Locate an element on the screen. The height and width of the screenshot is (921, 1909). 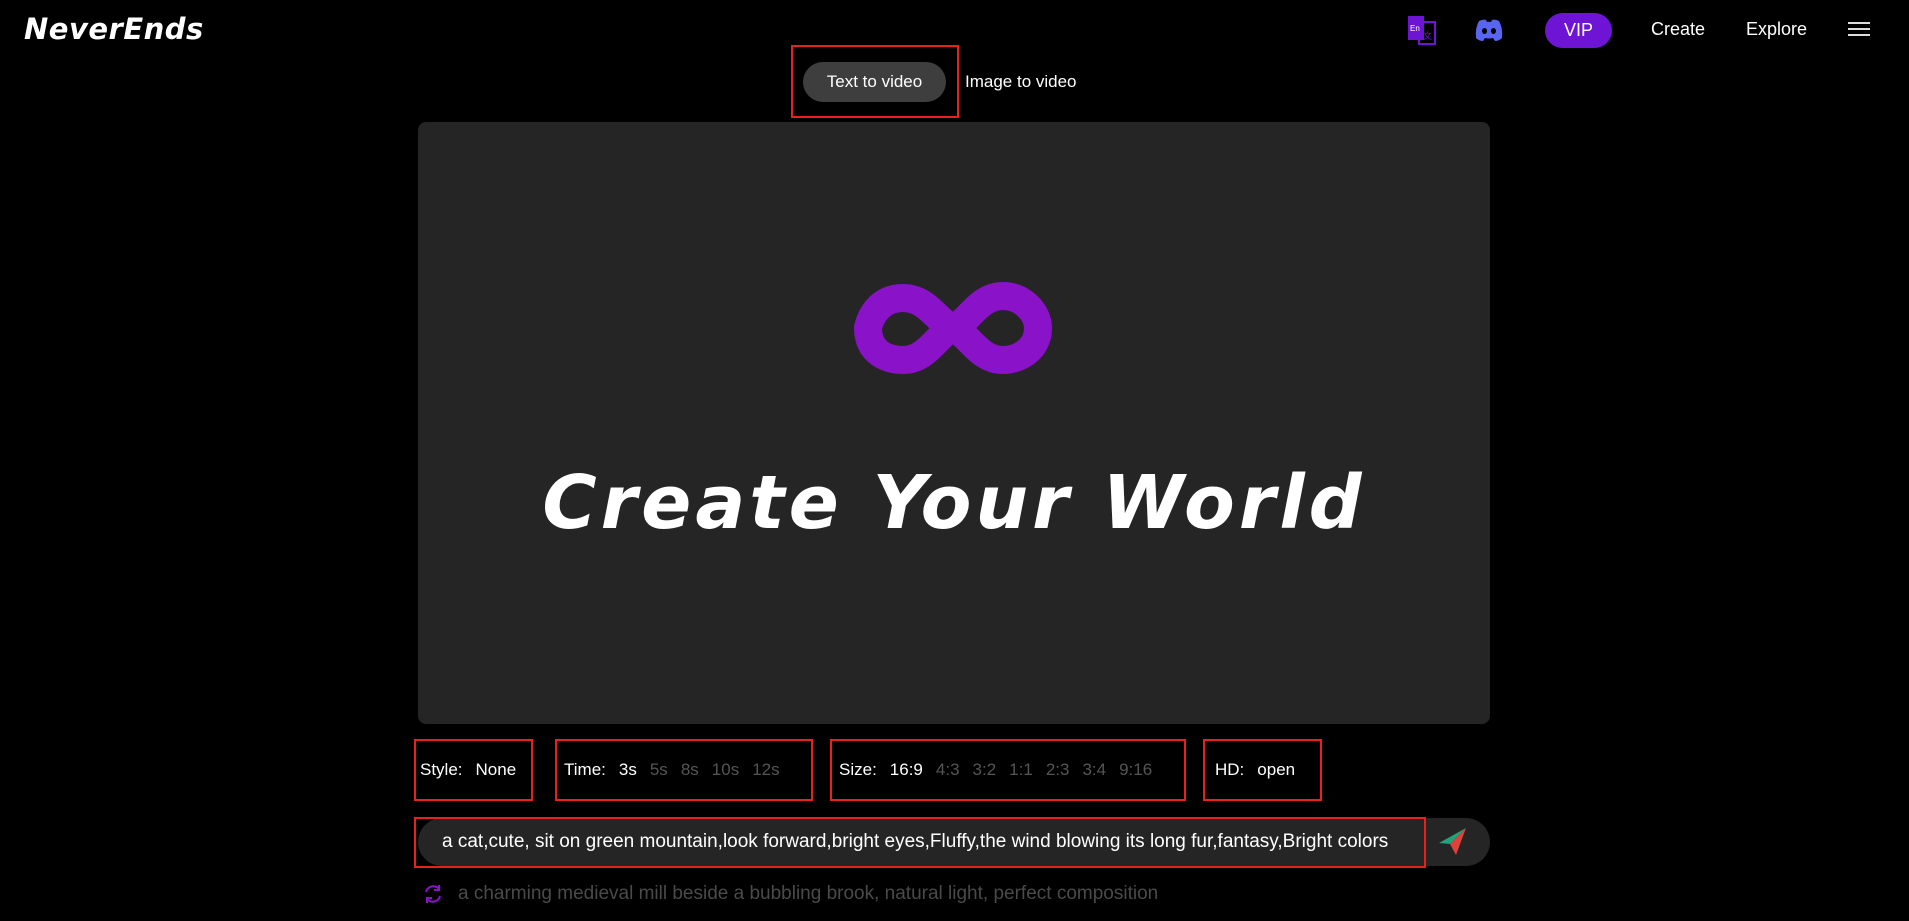
send-icon is located at coordinates (1452, 843).